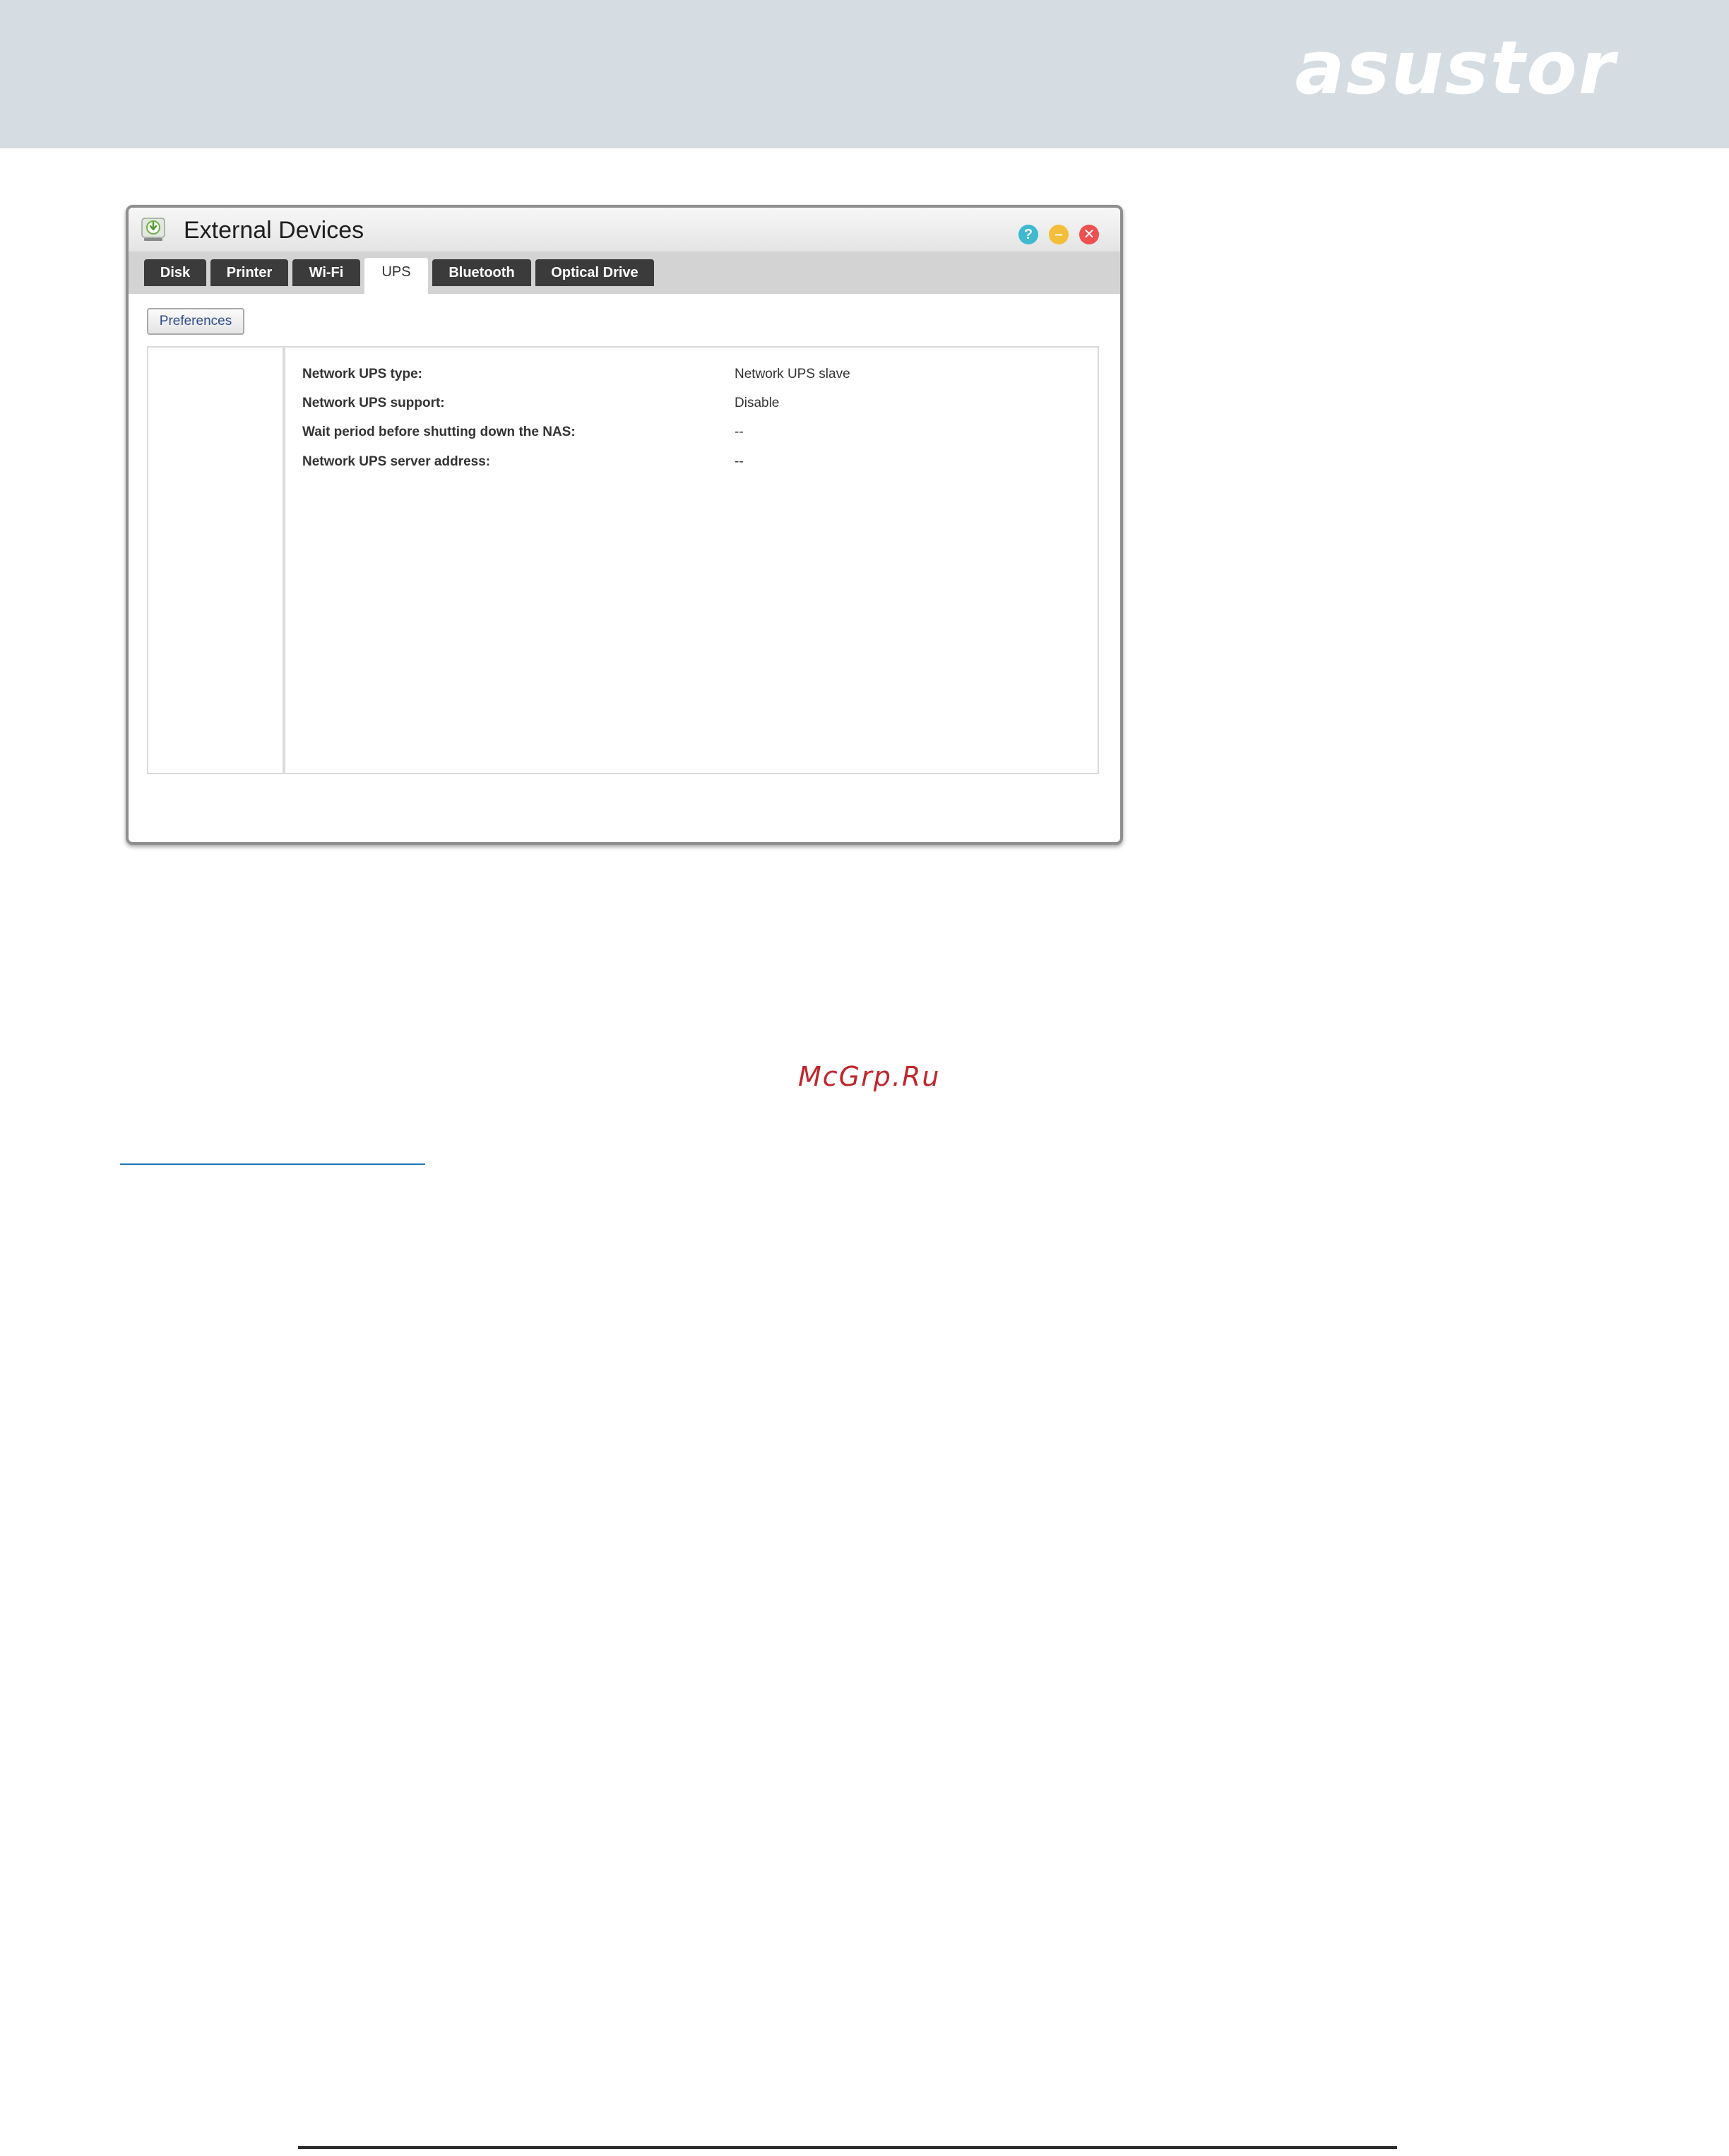  I want to click on tab-bluetooth: Bluetooth, so click(482, 272).